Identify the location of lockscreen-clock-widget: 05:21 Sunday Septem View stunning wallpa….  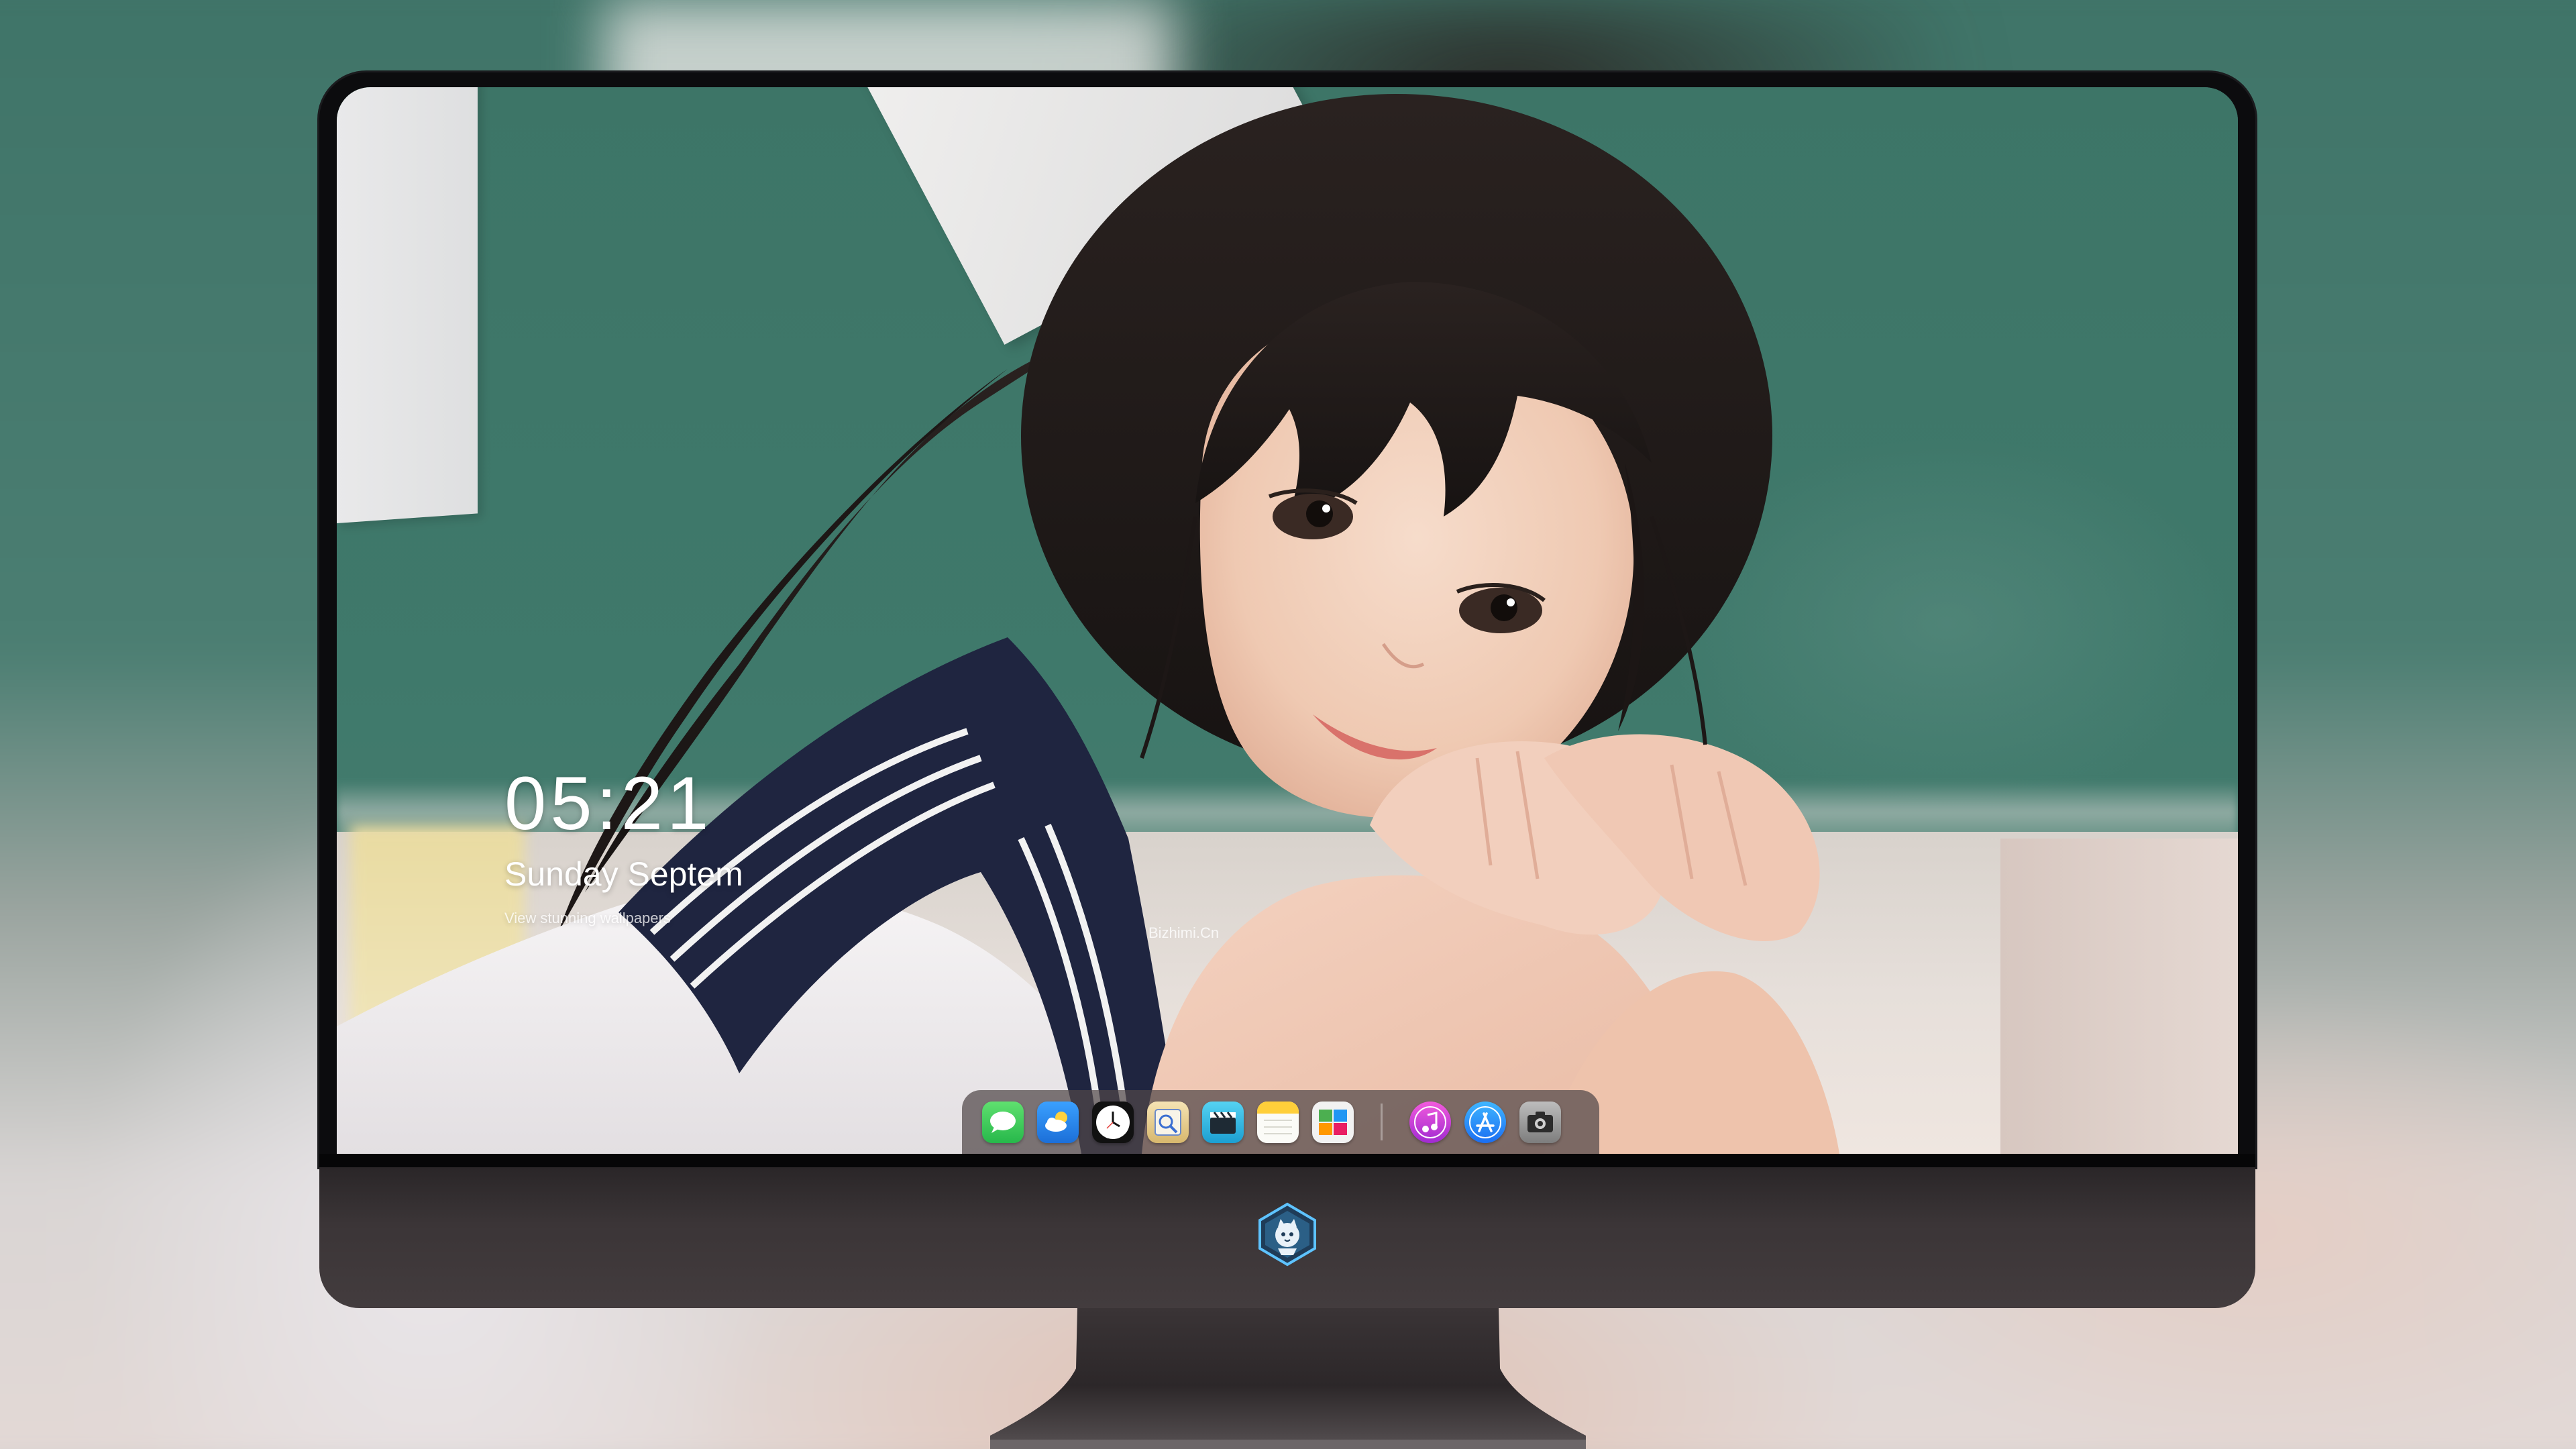
(623, 846).